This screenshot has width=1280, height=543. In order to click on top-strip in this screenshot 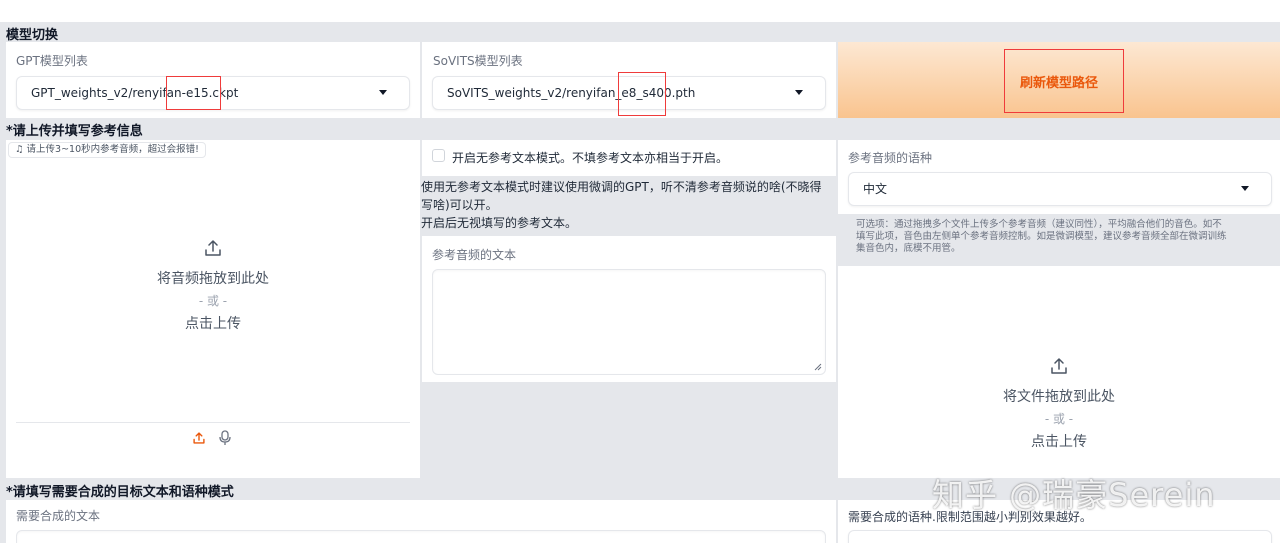, I will do `click(640, 11)`.